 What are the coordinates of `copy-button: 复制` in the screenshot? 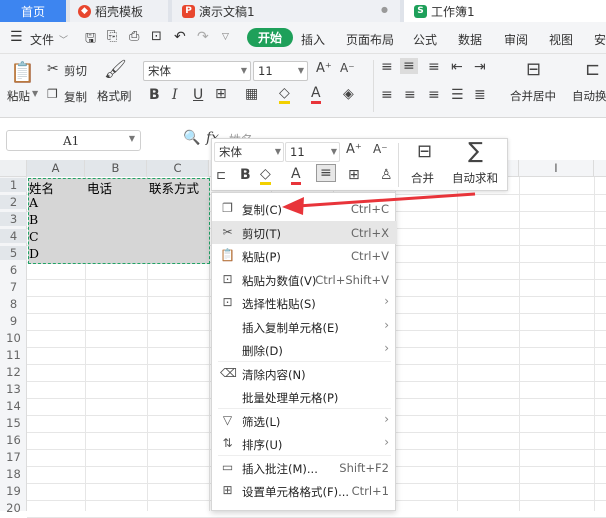 It's located at (75, 97).